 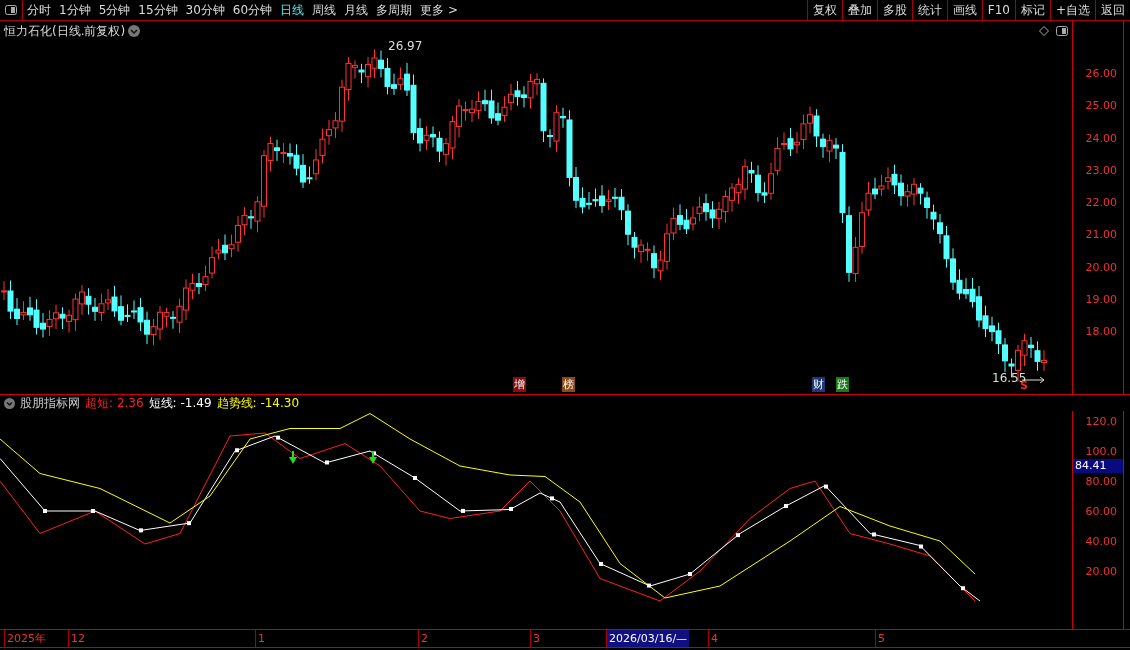 I want to click on period-tab: 日线, so click(x=292, y=10).